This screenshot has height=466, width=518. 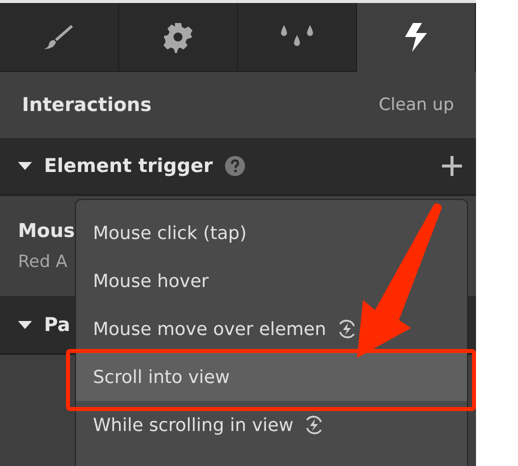 What do you see at coordinates (416, 105) in the screenshot?
I see `clean-up-link: Clean up` at bounding box center [416, 105].